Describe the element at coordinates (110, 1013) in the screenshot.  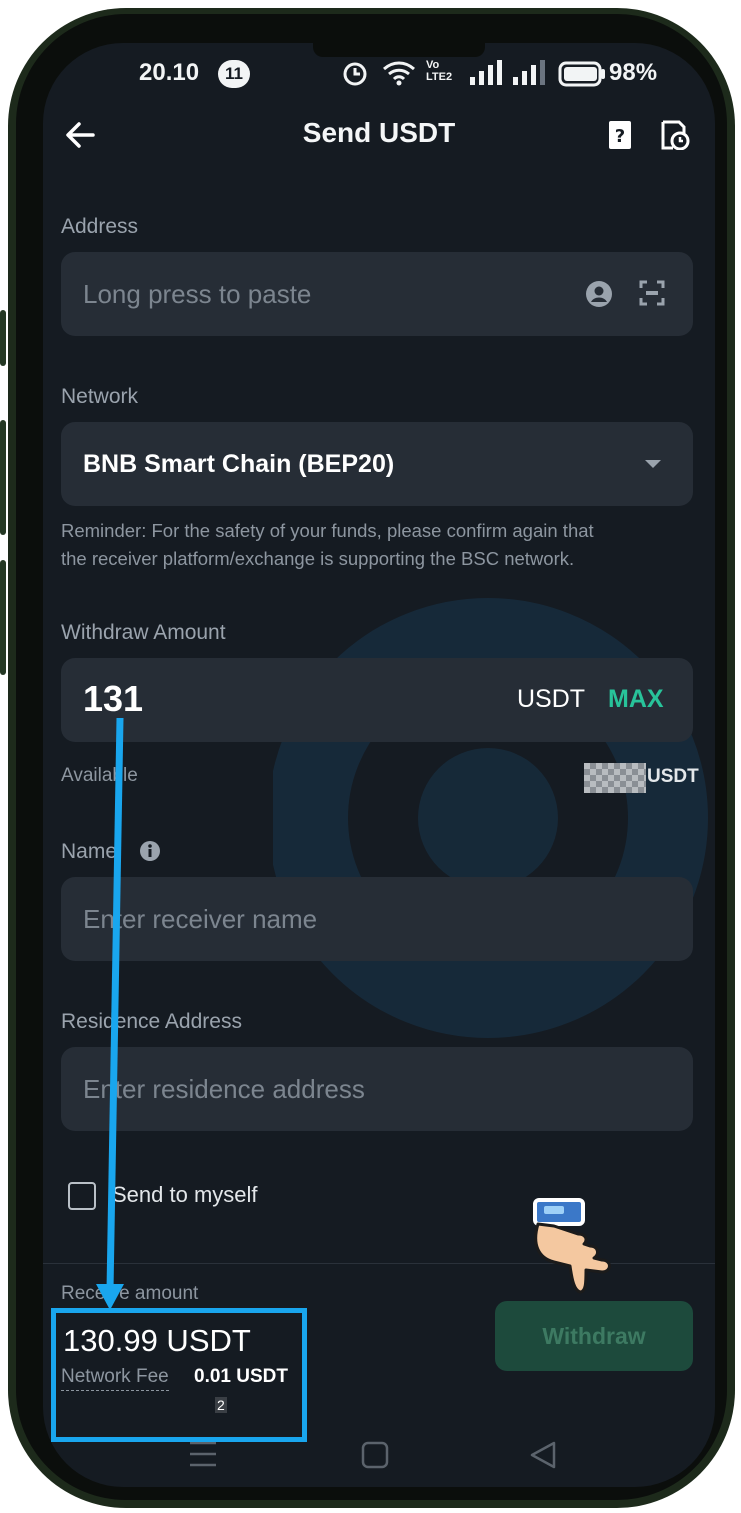
I see `annotation-arrow` at that location.